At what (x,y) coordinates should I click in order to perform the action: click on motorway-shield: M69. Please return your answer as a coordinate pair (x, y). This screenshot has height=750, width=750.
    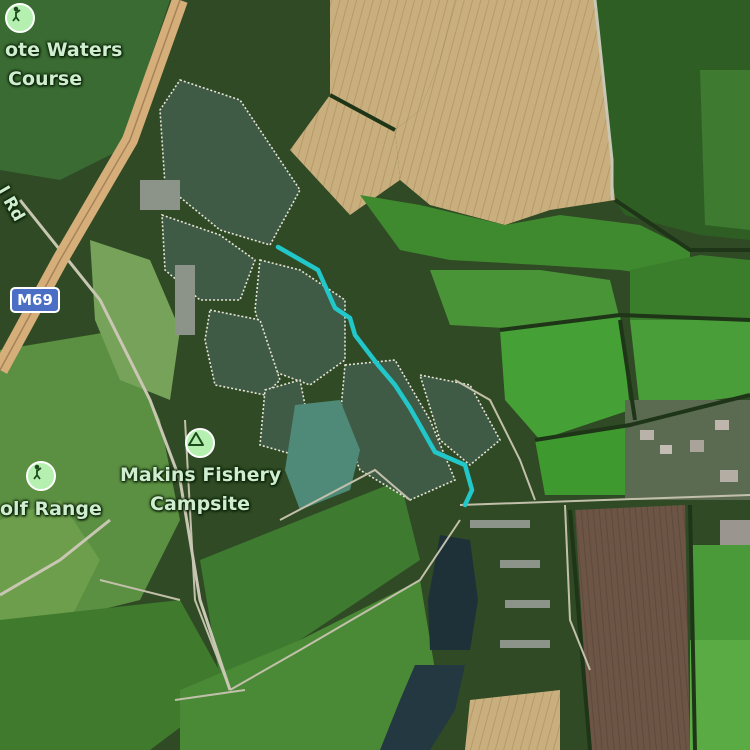
    Looking at the image, I should click on (35, 300).